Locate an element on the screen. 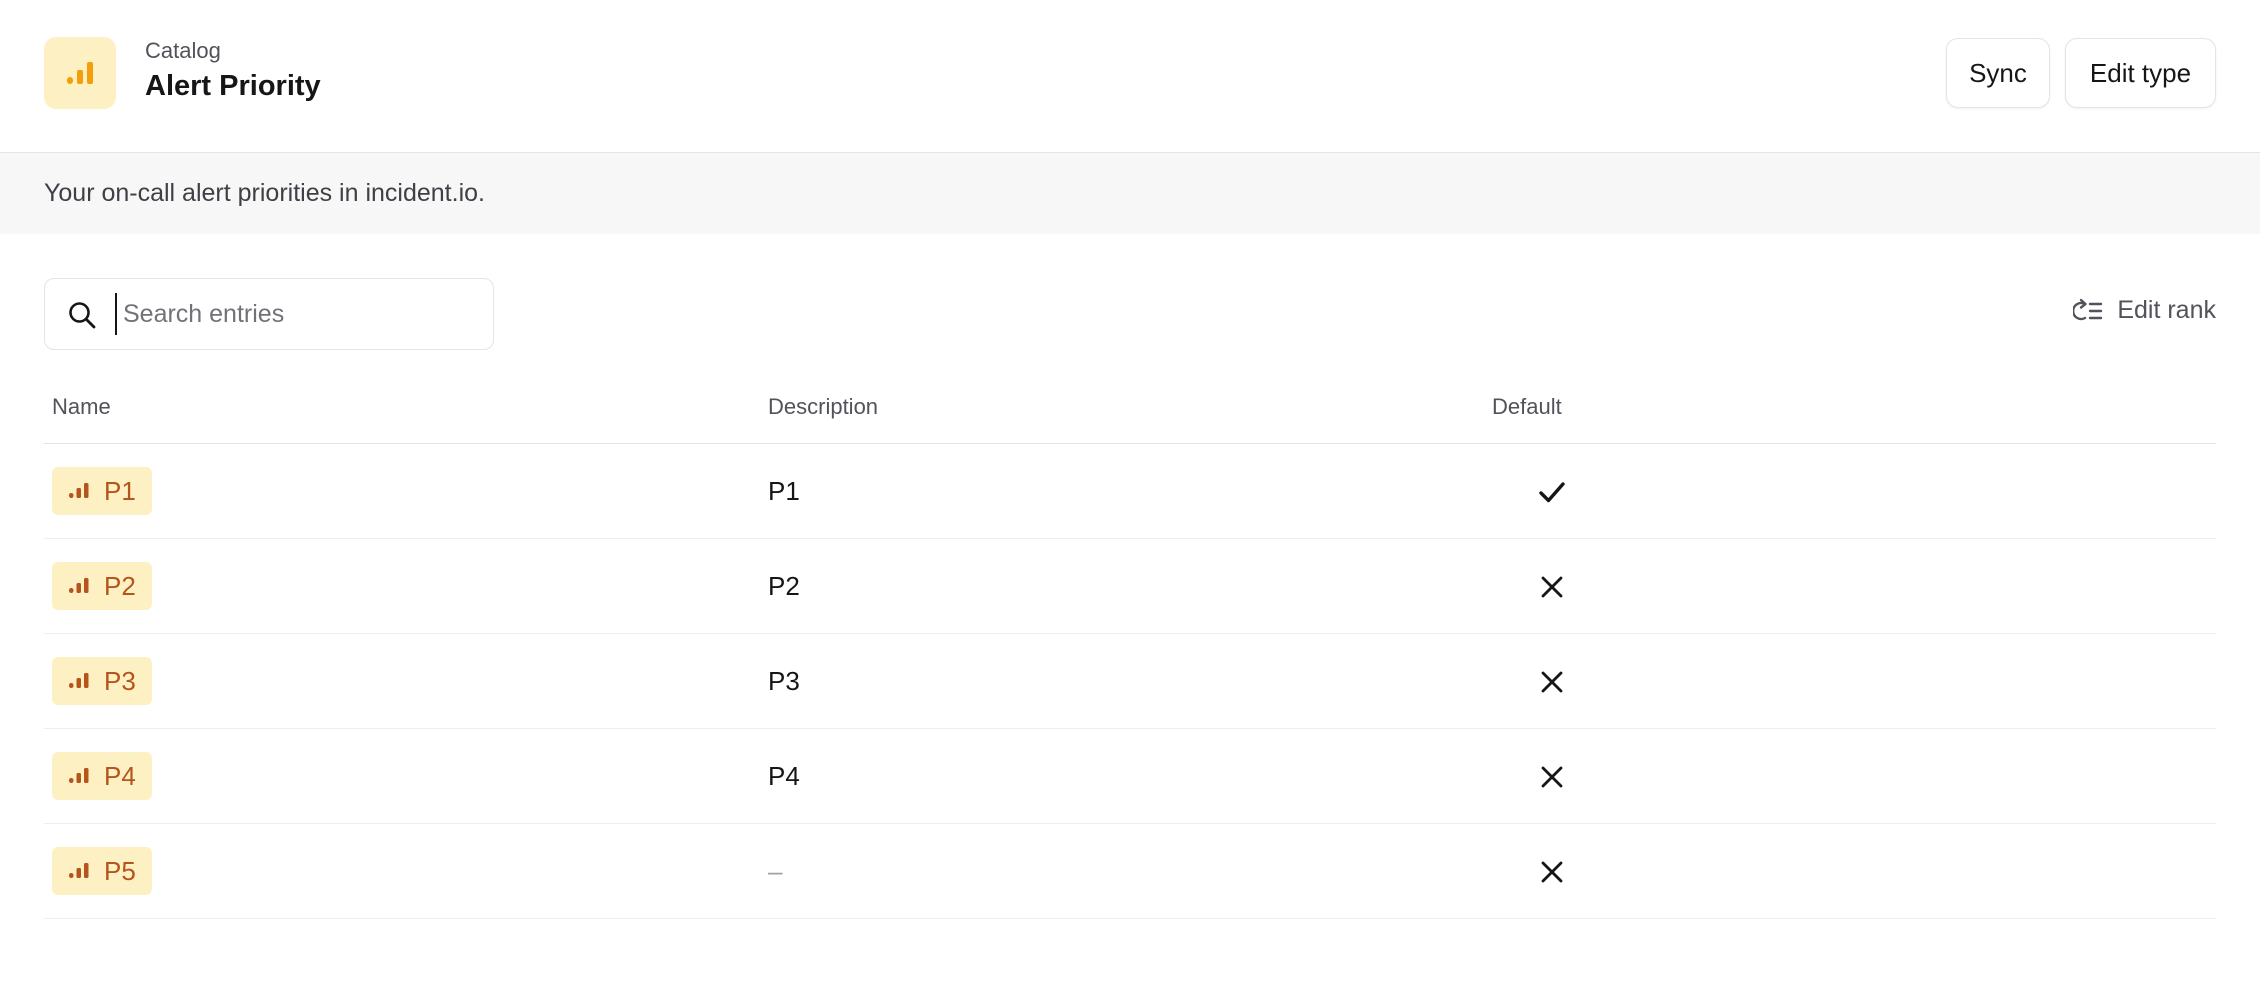  table-row: P2 P2 is located at coordinates (1130, 586).